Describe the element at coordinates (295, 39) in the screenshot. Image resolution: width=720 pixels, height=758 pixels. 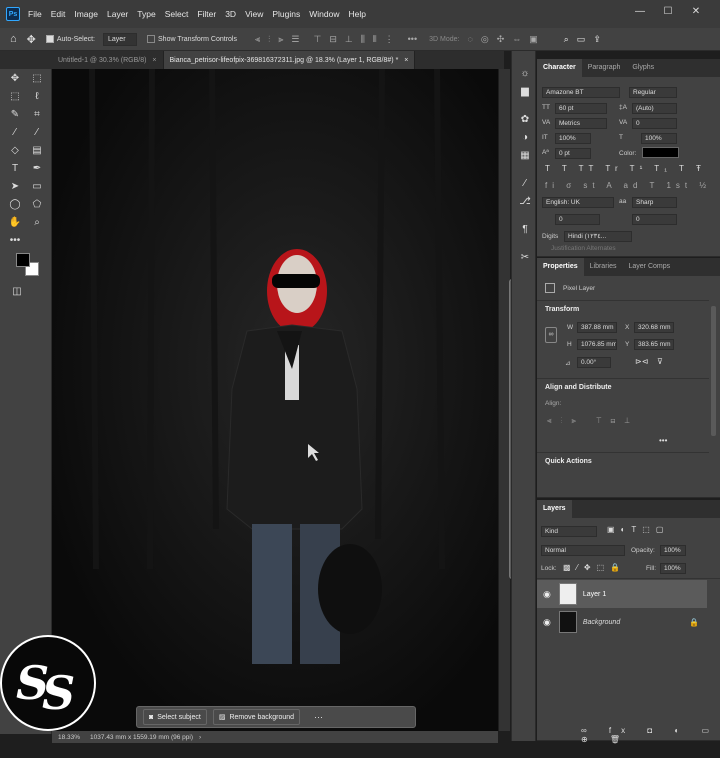
I see `distribute-icon: ☰` at that location.